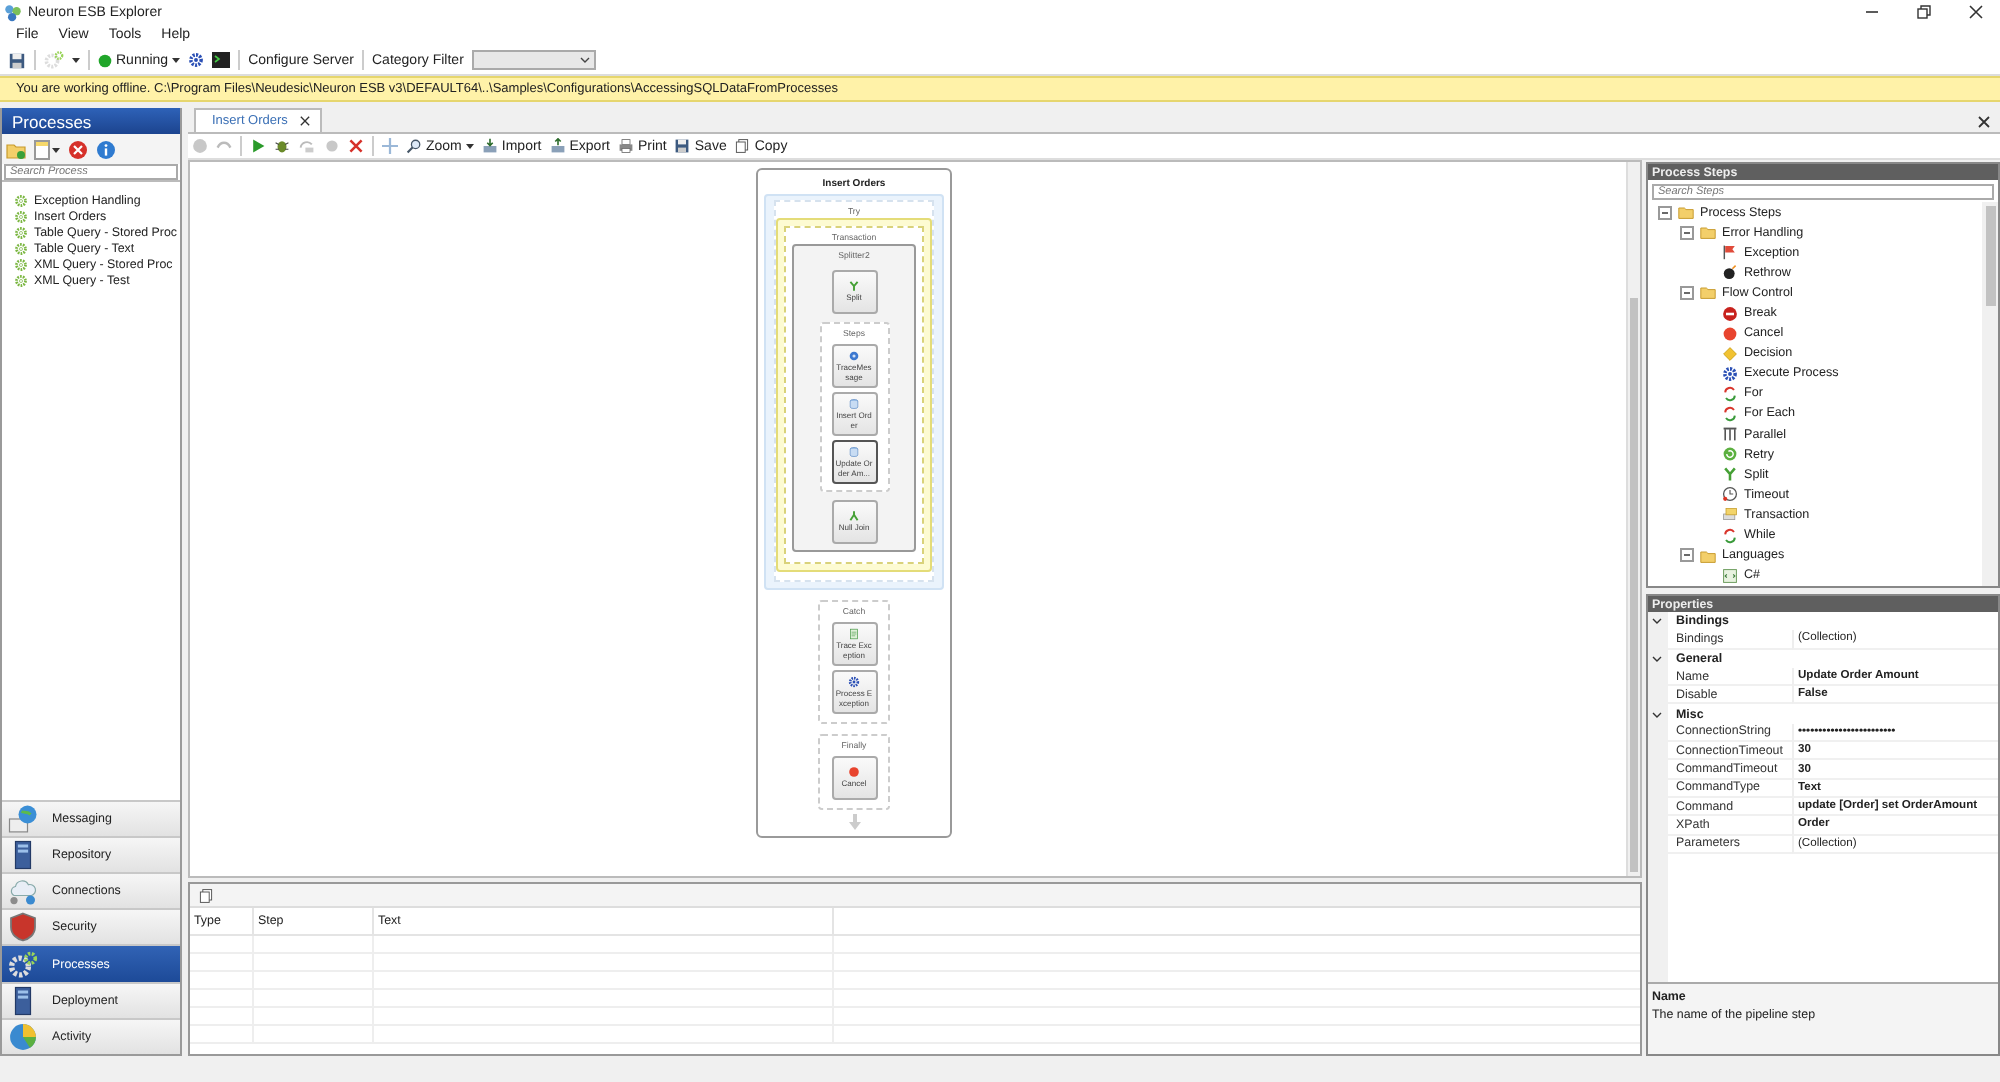 The height and width of the screenshot is (1082, 2000). Describe the element at coordinates (206, 895) in the screenshot. I see `copy-icon` at that location.